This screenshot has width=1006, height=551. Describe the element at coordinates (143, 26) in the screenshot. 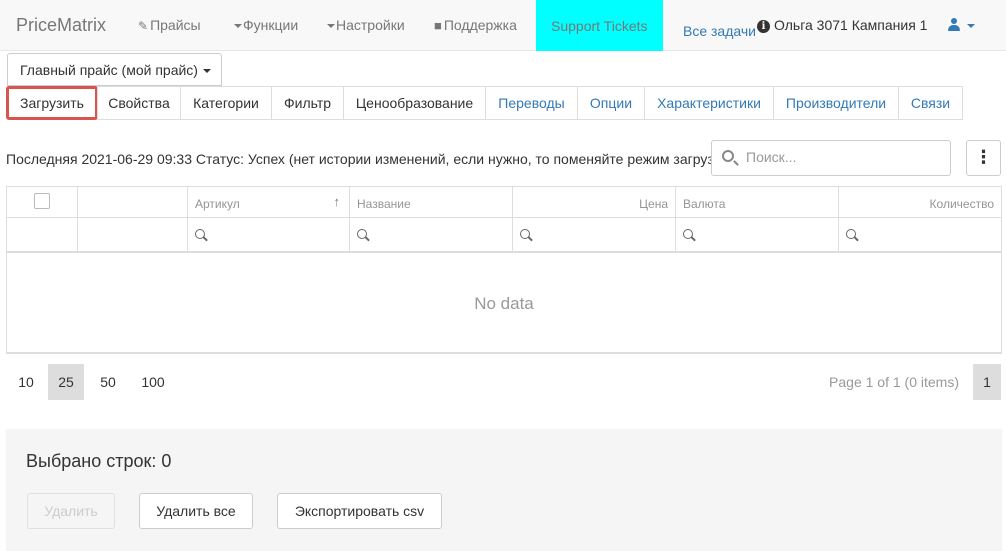

I see `edit-icon: ✎` at that location.